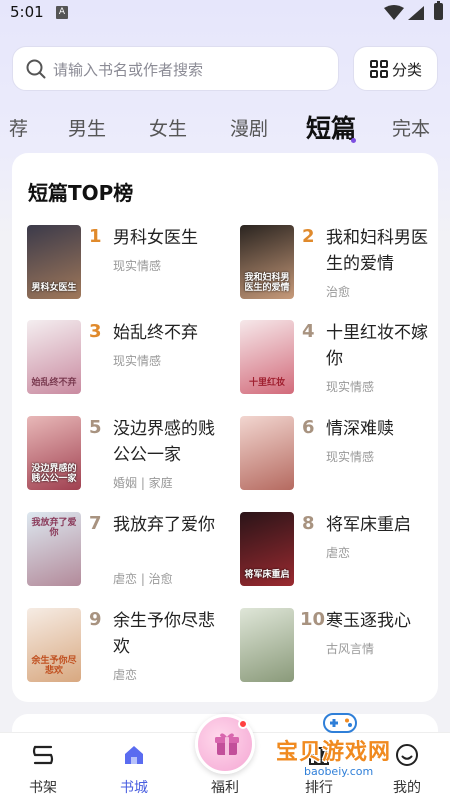  I want to click on book-title: 男科女医生, so click(155, 238).